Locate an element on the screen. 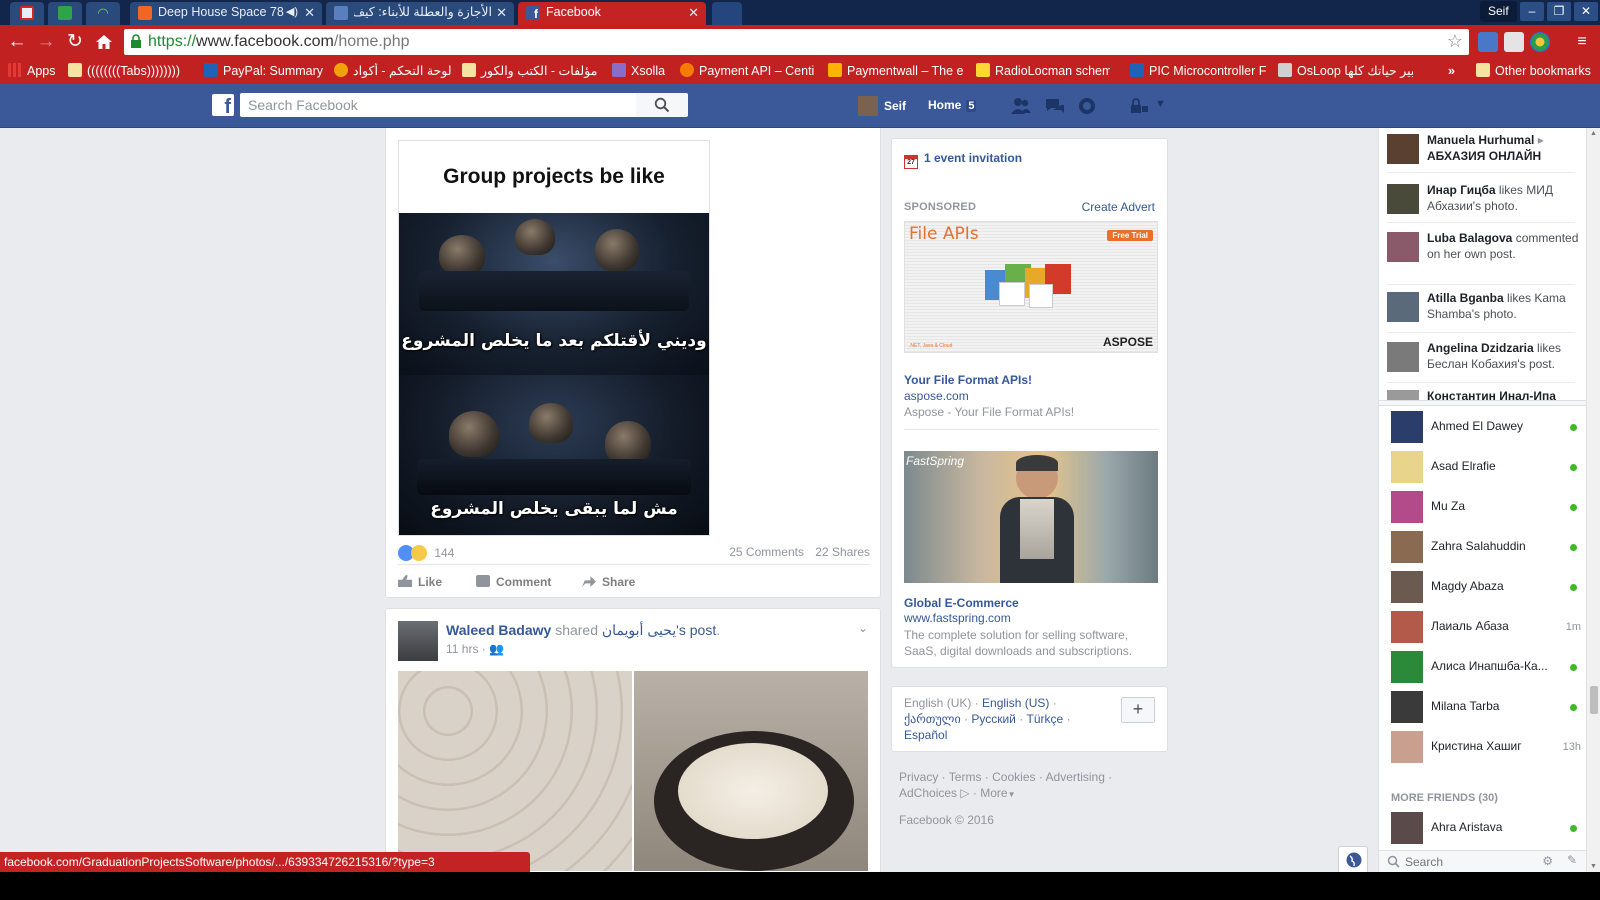 This screenshot has height=900, width=1600. post-timestamp: 11 hrs · 👥 is located at coordinates (475, 649).